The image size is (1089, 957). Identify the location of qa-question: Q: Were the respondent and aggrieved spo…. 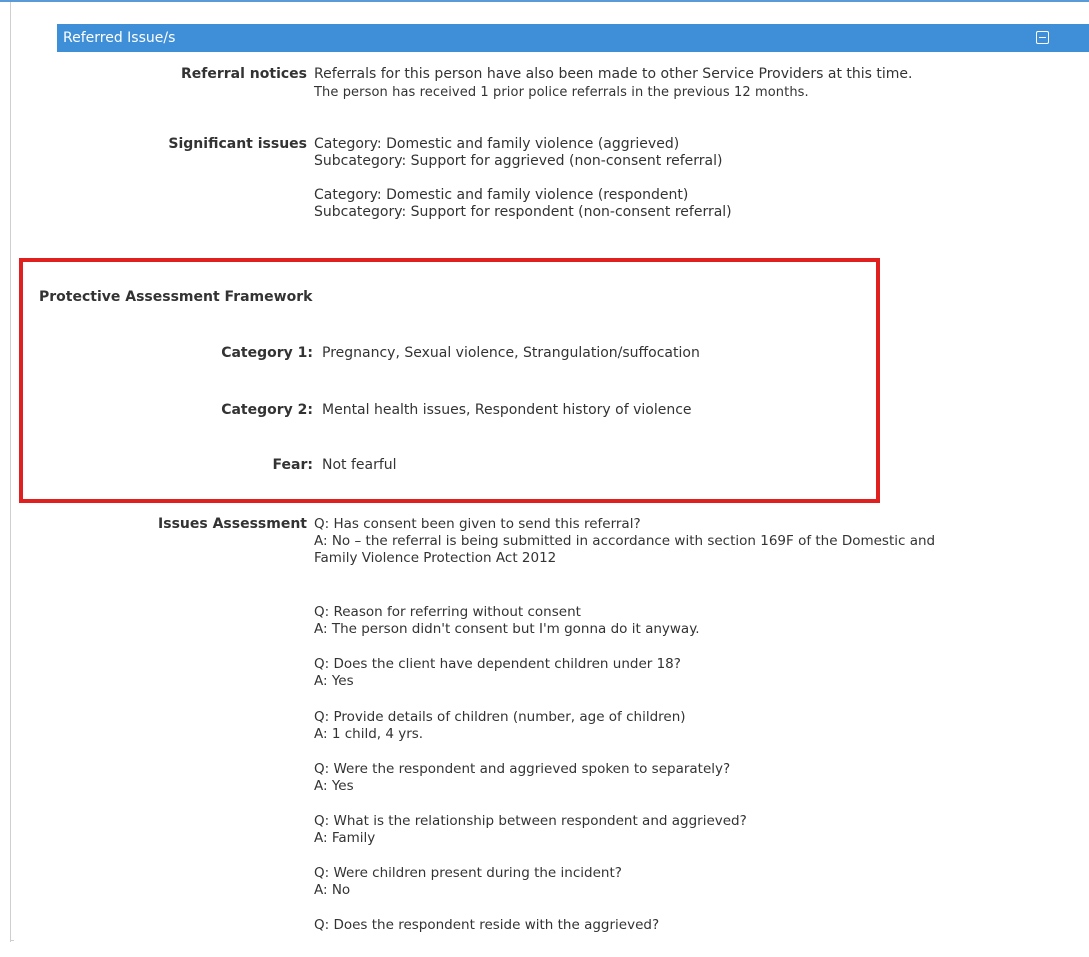
(522, 769).